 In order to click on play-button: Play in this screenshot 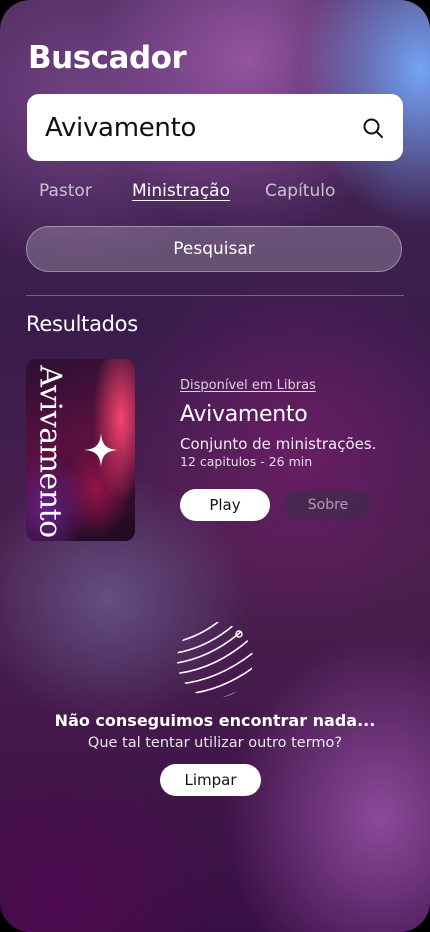, I will do `click(225, 505)`.